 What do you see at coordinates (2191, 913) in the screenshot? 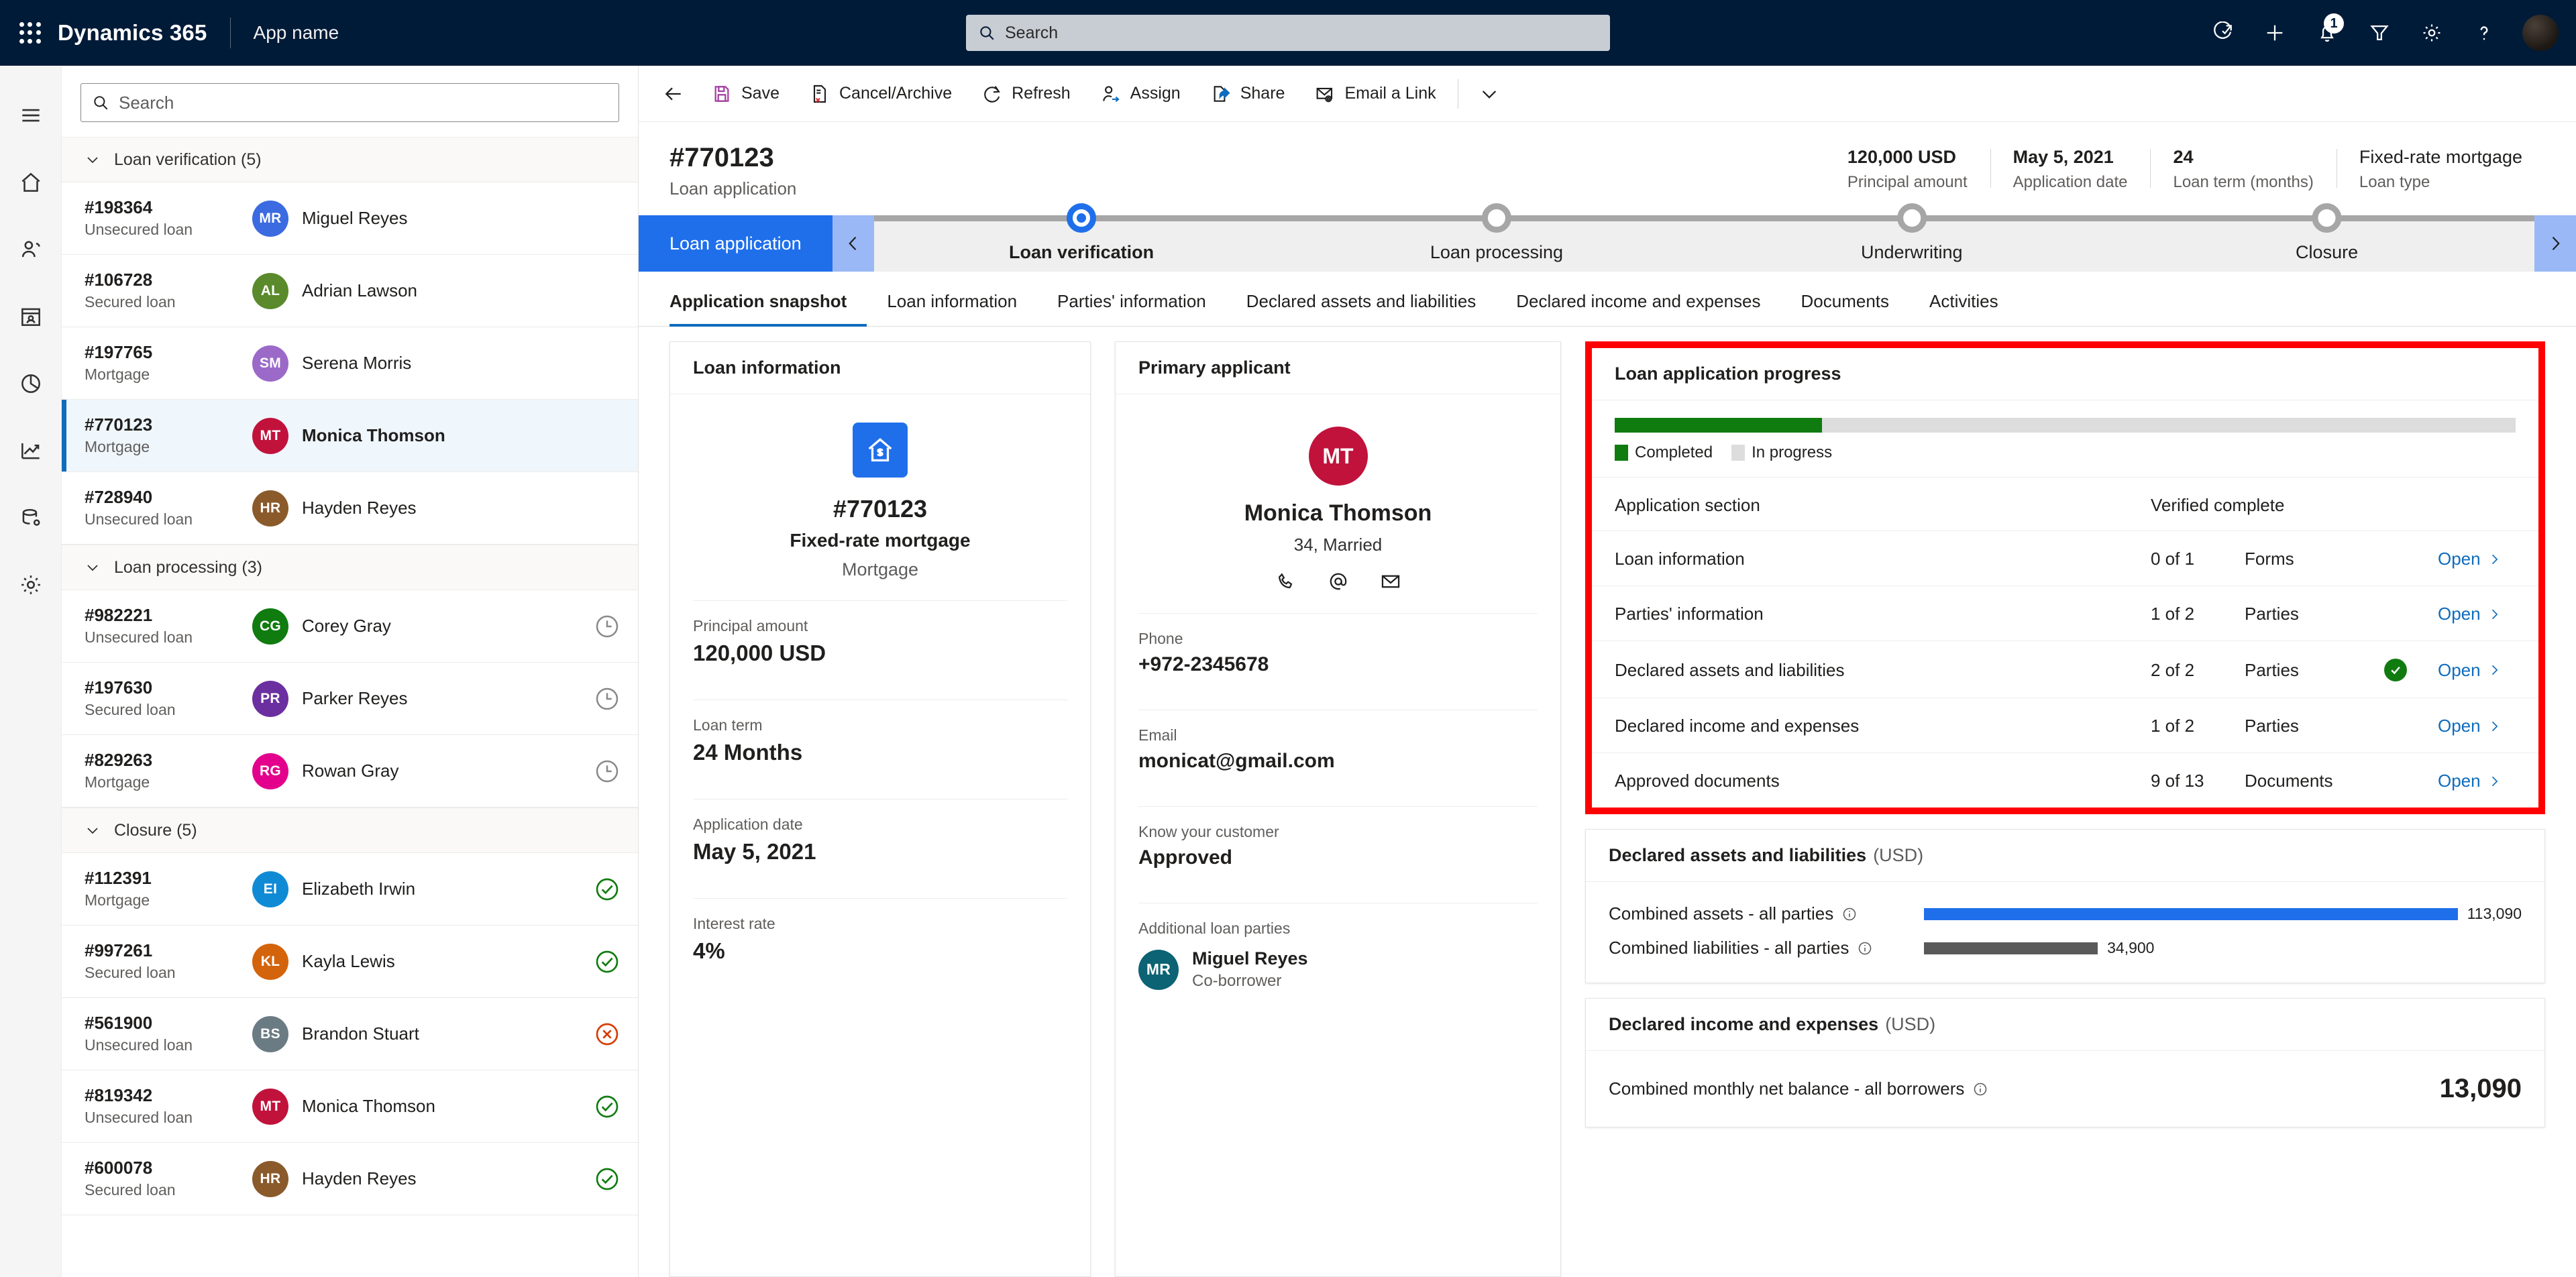
I see `bar-fill` at bounding box center [2191, 913].